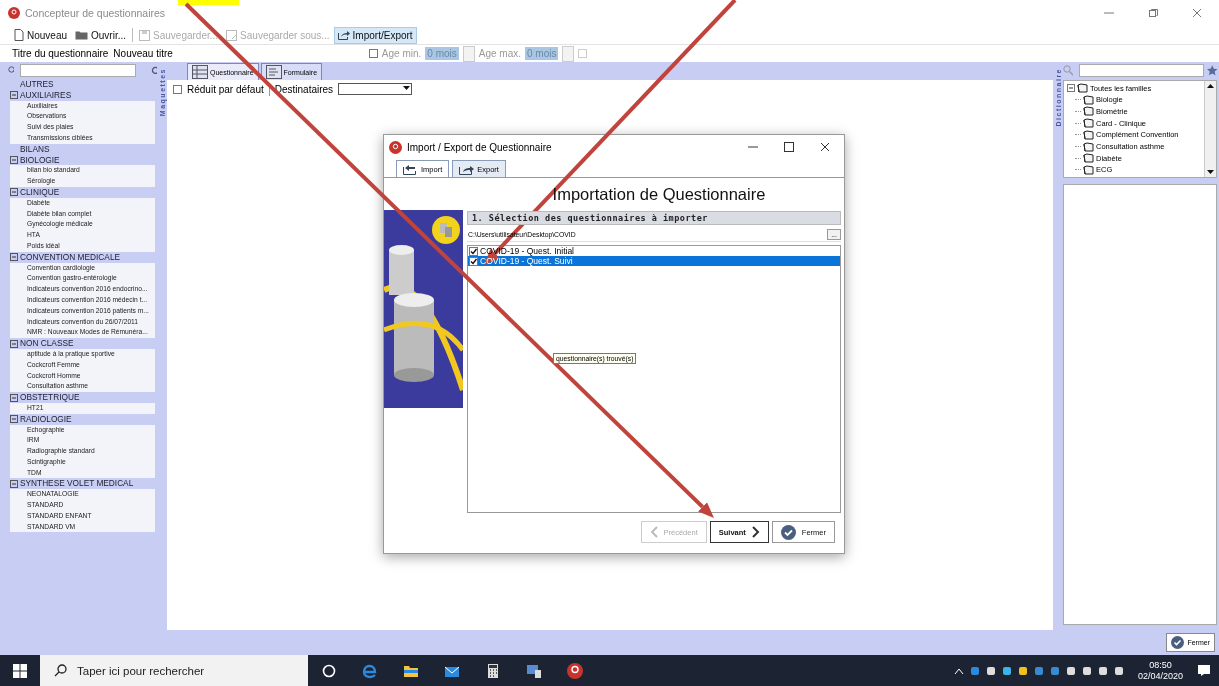 Image resolution: width=1219 pixels, height=686 pixels. Describe the element at coordinates (659, 194) in the screenshot. I see `dialog-heading: Importation de Questionnaire` at that location.